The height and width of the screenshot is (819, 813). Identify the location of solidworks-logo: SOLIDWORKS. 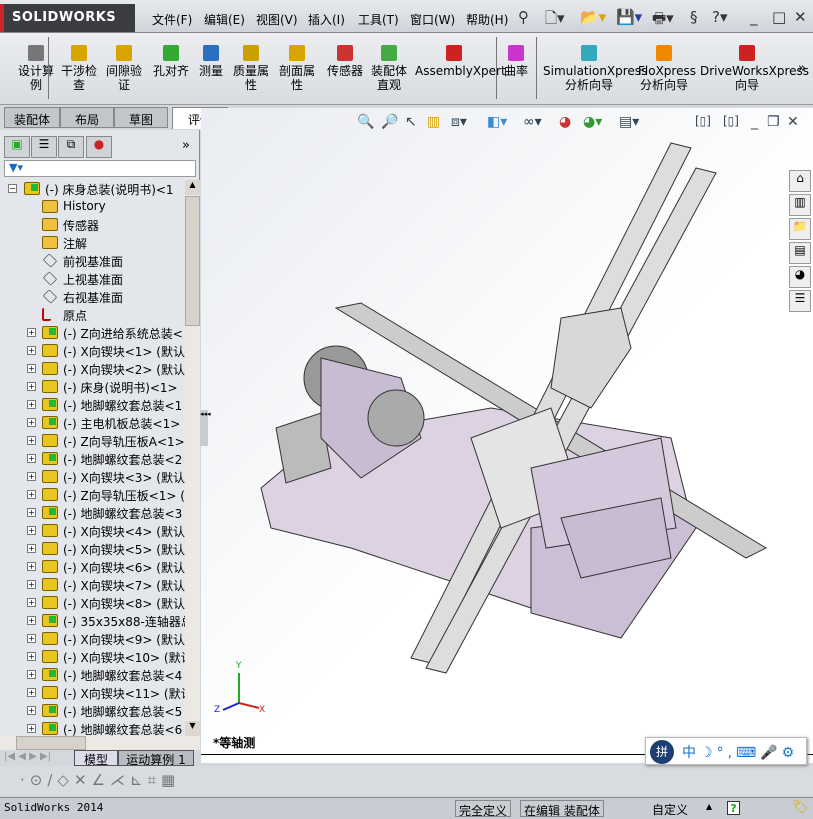
(67, 18).